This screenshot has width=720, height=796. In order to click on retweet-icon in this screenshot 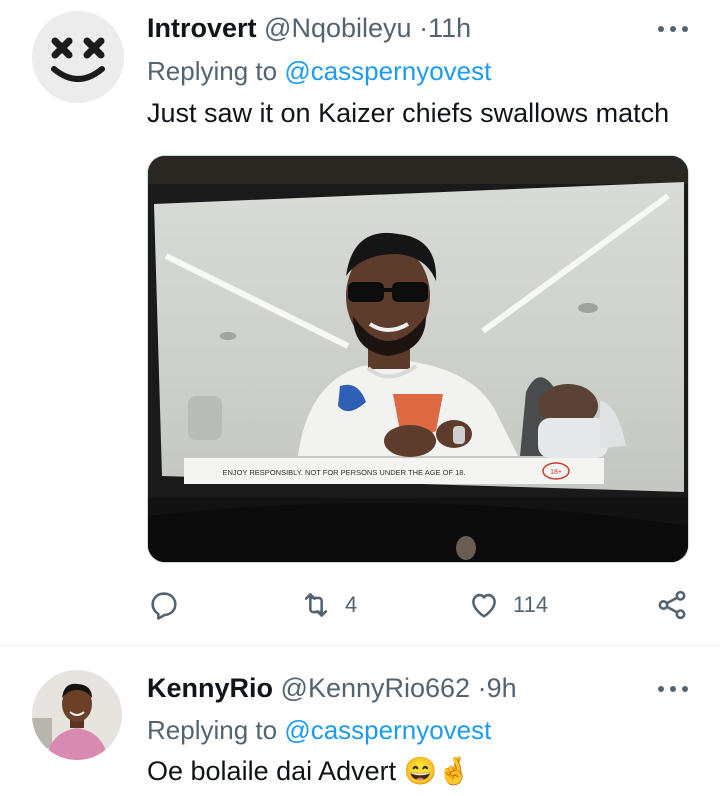, I will do `click(316, 605)`.